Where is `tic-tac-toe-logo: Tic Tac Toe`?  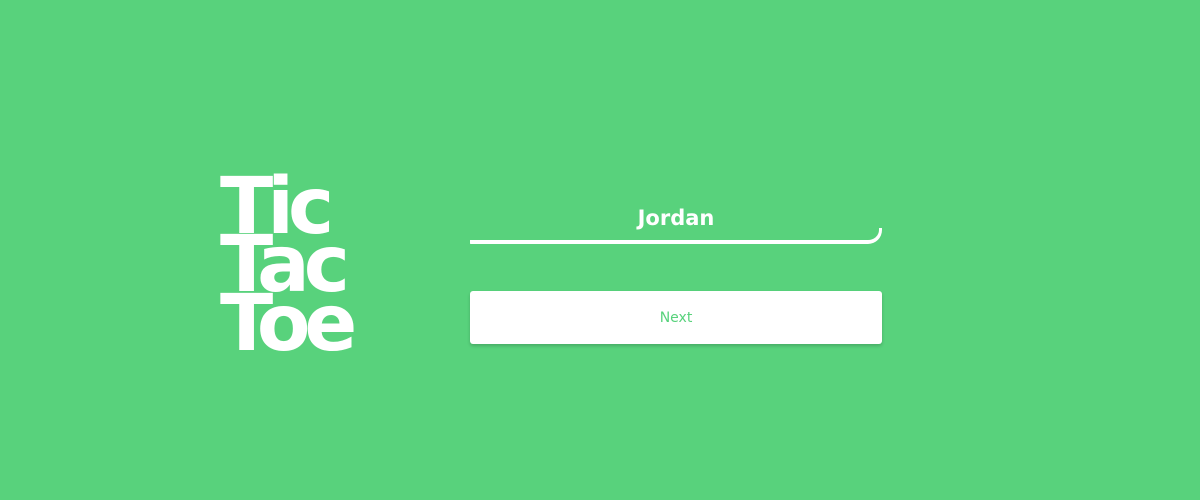 tic-tac-toe-logo: Tic Tac Toe is located at coordinates (305, 268).